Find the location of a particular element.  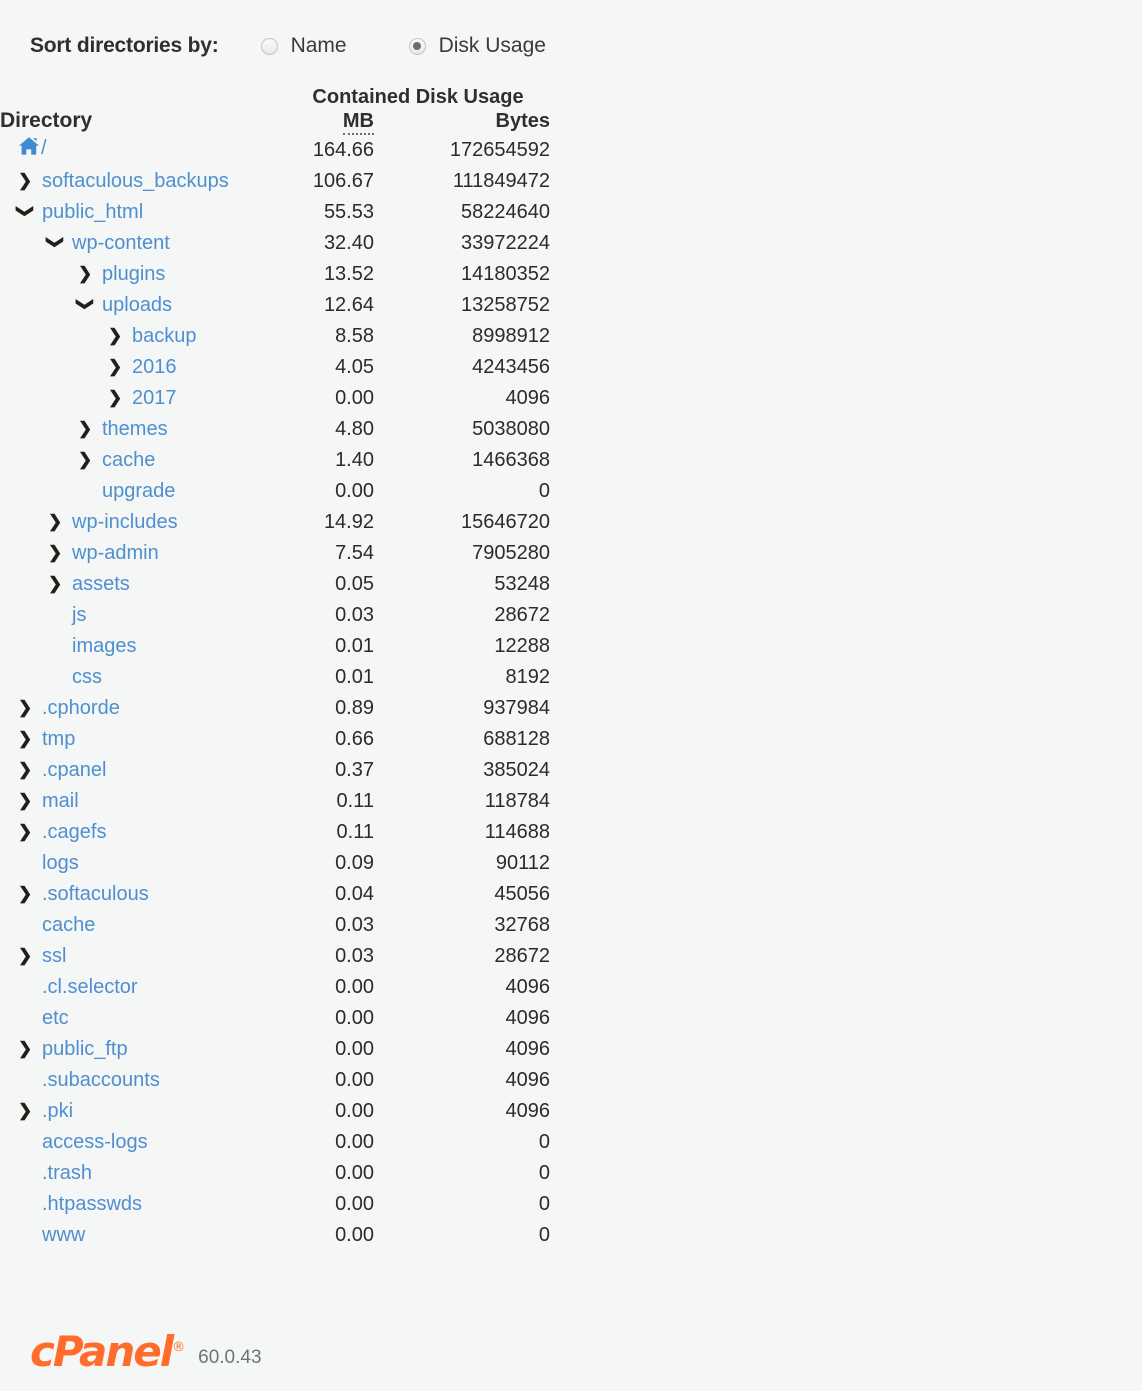

directory-link: ssl is located at coordinates (54, 956).